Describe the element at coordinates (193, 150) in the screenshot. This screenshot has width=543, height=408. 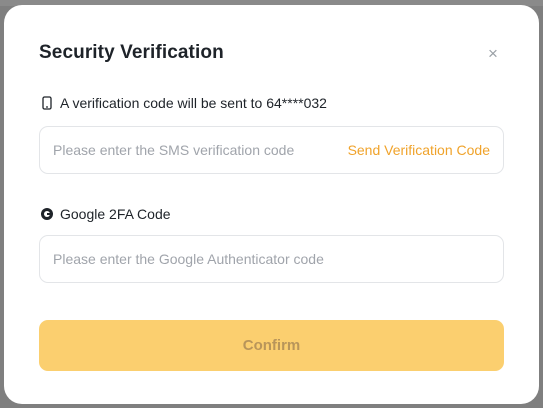
I see `sms-code-input` at that location.